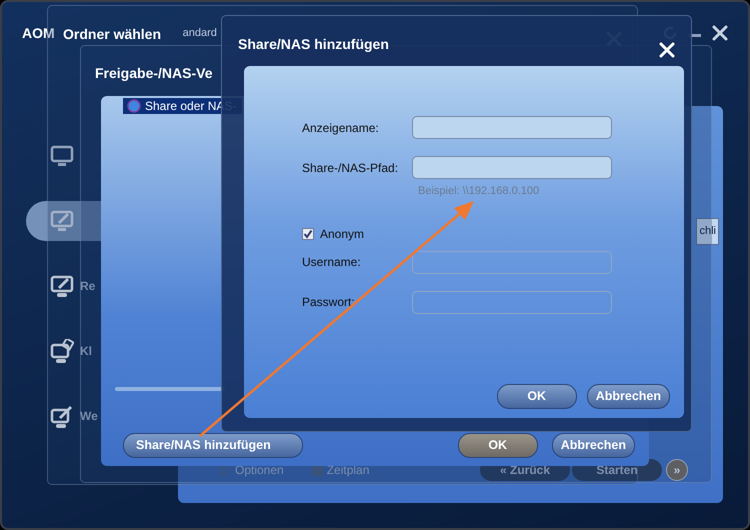 The width and height of the screenshot is (750, 530). What do you see at coordinates (134, 106) in the screenshot?
I see `globe-icon` at bounding box center [134, 106].